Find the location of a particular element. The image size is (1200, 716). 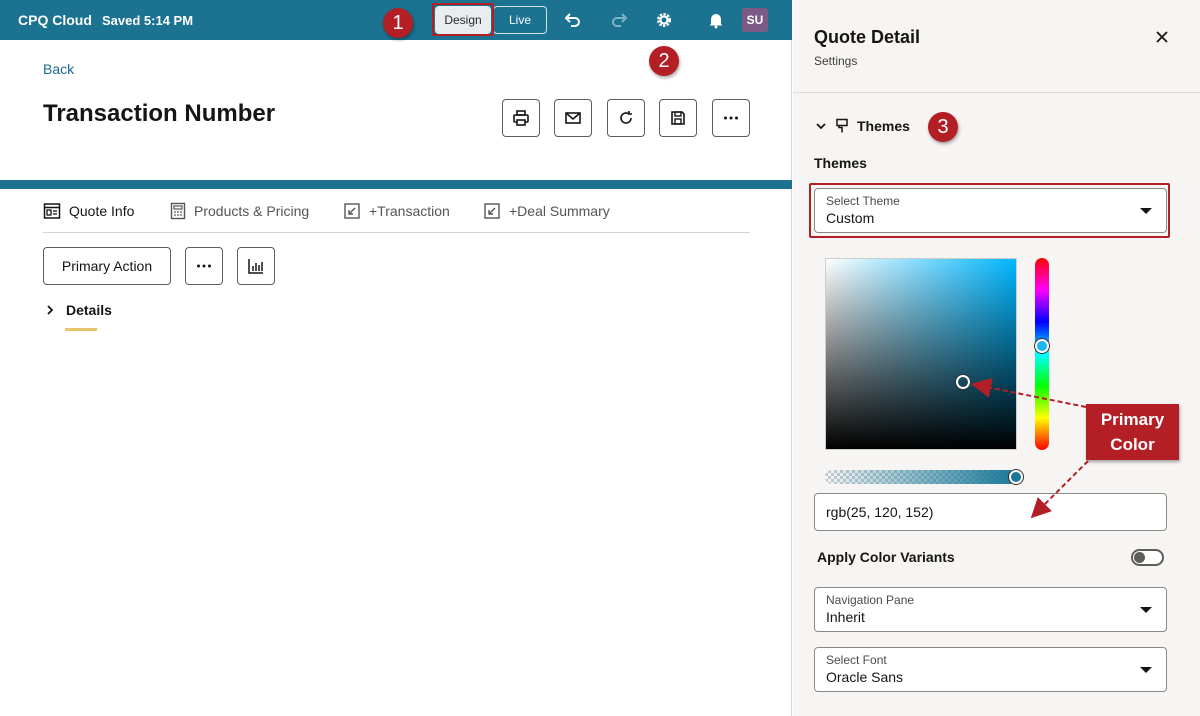

themes-section-header: Themes is located at coordinates (862, 126).